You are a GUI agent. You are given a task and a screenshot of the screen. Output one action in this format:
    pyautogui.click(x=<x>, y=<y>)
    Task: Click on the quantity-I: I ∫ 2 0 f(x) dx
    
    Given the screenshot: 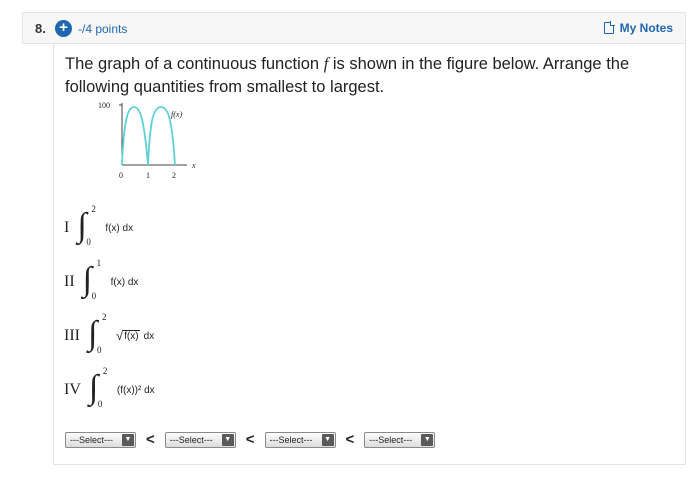 What is the action you would take?
    pyautogui.click(x=99, y=225)
    